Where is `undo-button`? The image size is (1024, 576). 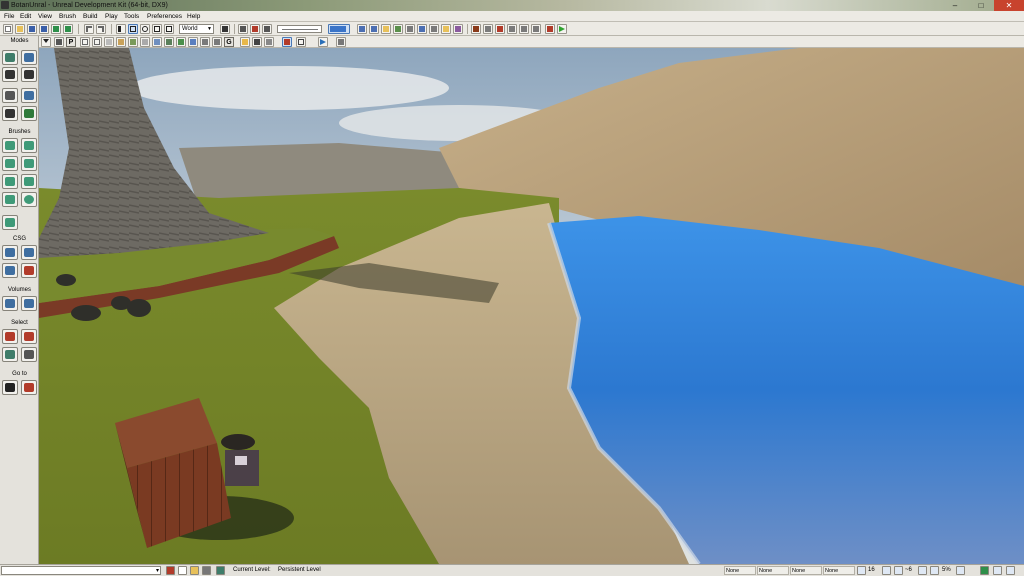
undo-button is located at coordinates (89, 29).